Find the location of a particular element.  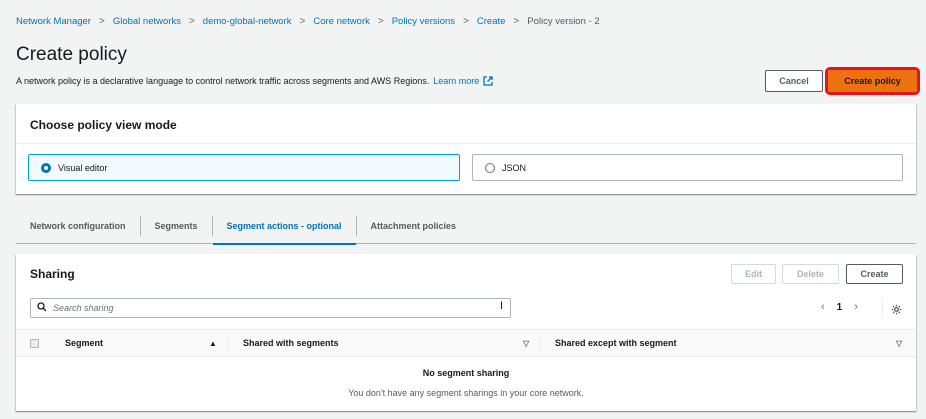

text-cursor-icon: I is located at coordinates (502, 306).